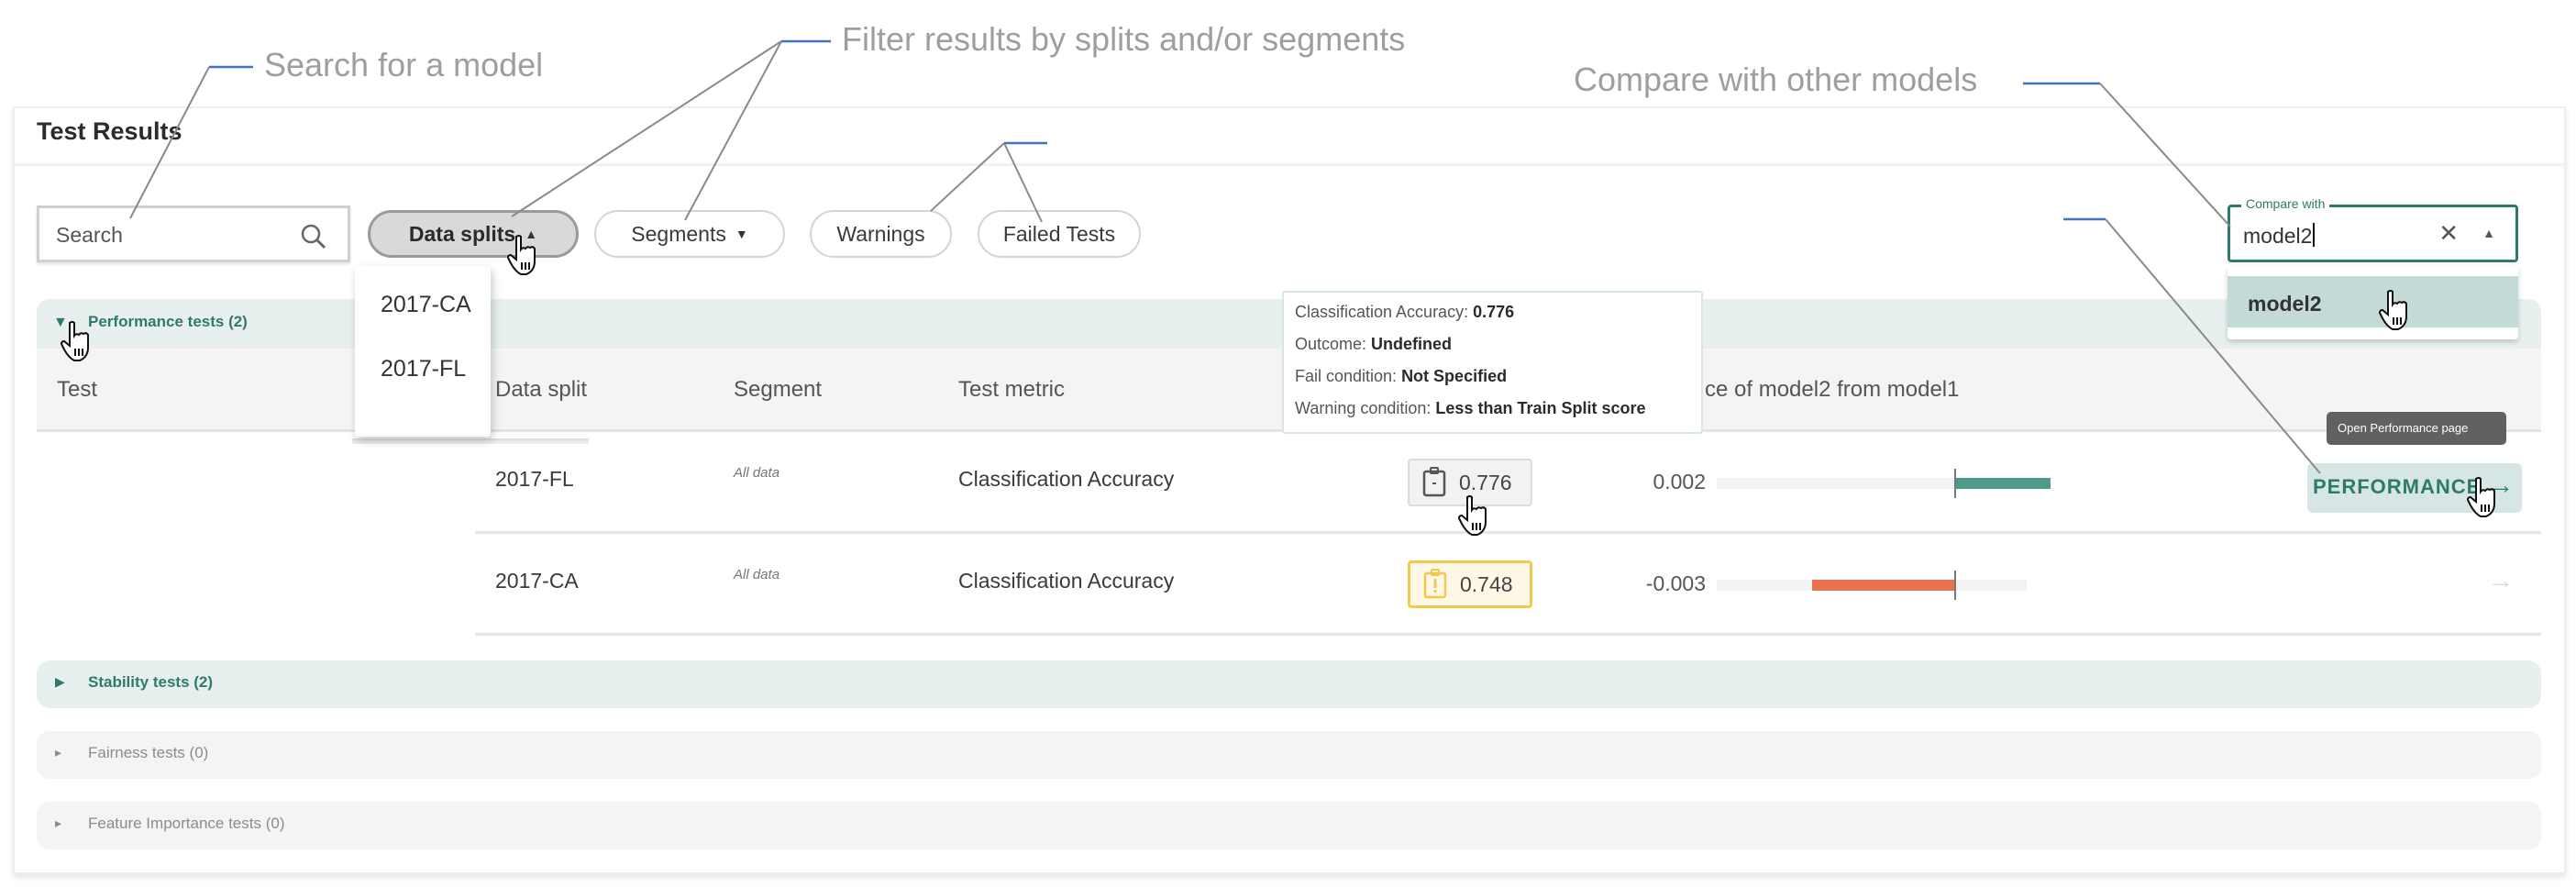  I want to click on data-split-option: 2017-CA, so click(426, 305).